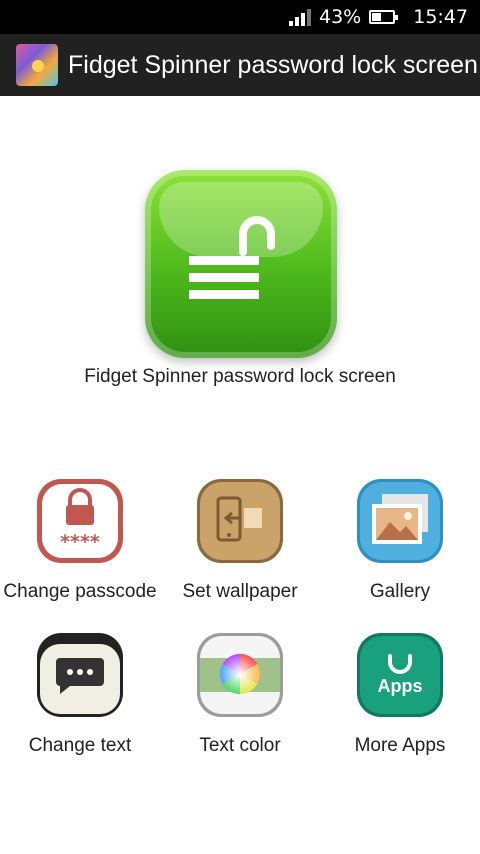  I want to click on more-apps-button: Apps More Apps, so click(400, 705).